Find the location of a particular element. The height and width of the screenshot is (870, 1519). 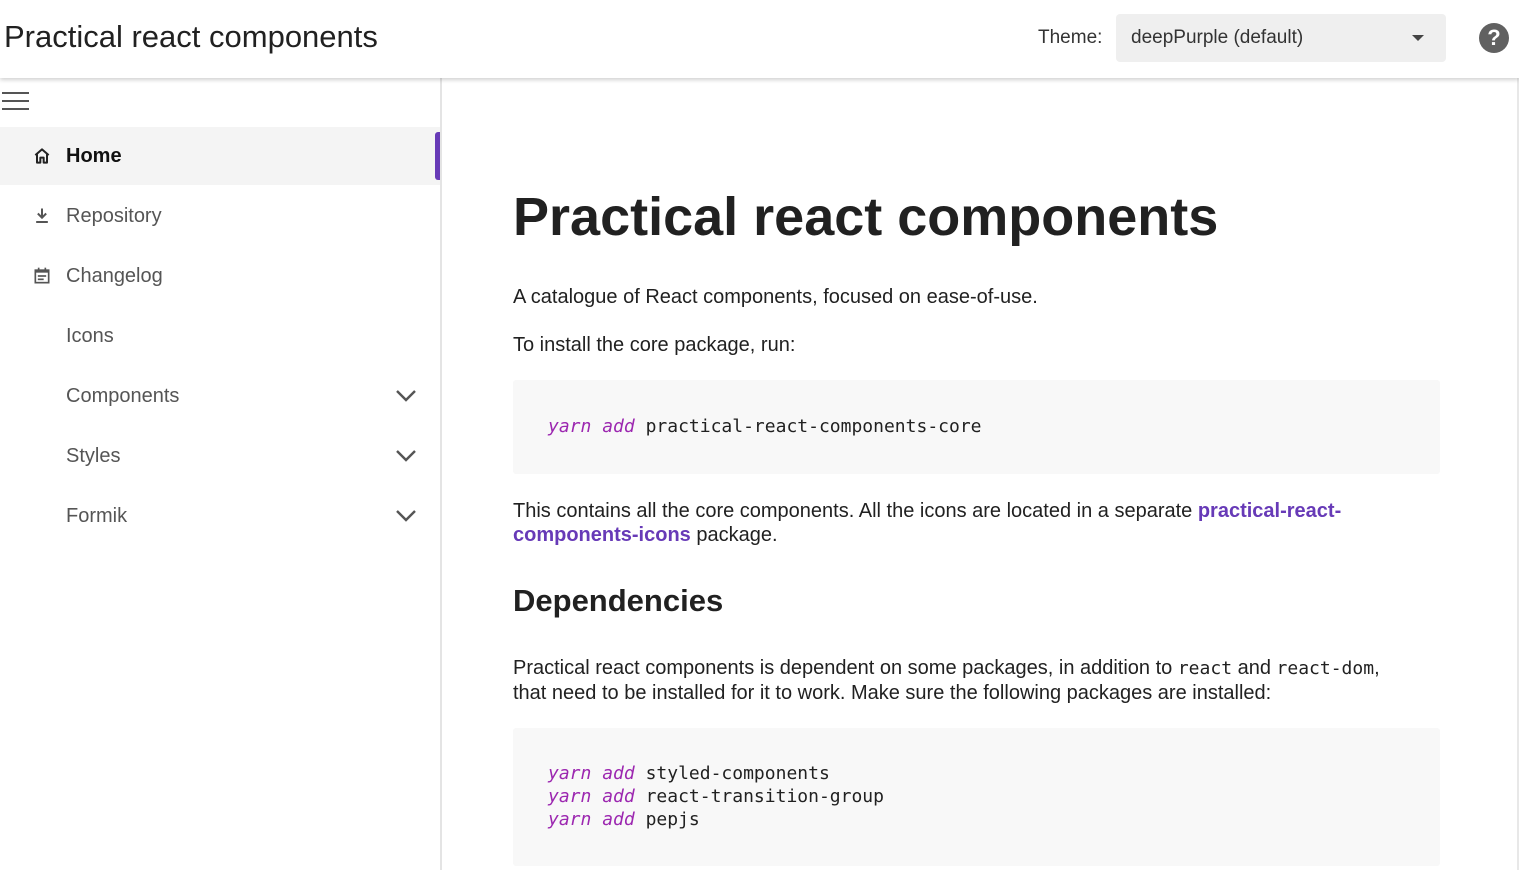

download-icon is located at coordinates (42, 215).